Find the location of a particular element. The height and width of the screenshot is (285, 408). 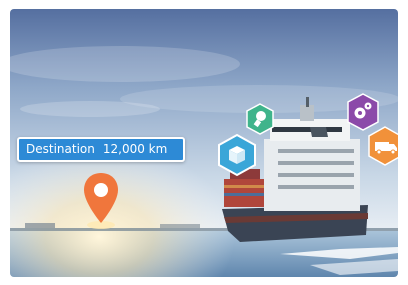

destination-distance: 12,000 km is located at coordinates (135, 149).